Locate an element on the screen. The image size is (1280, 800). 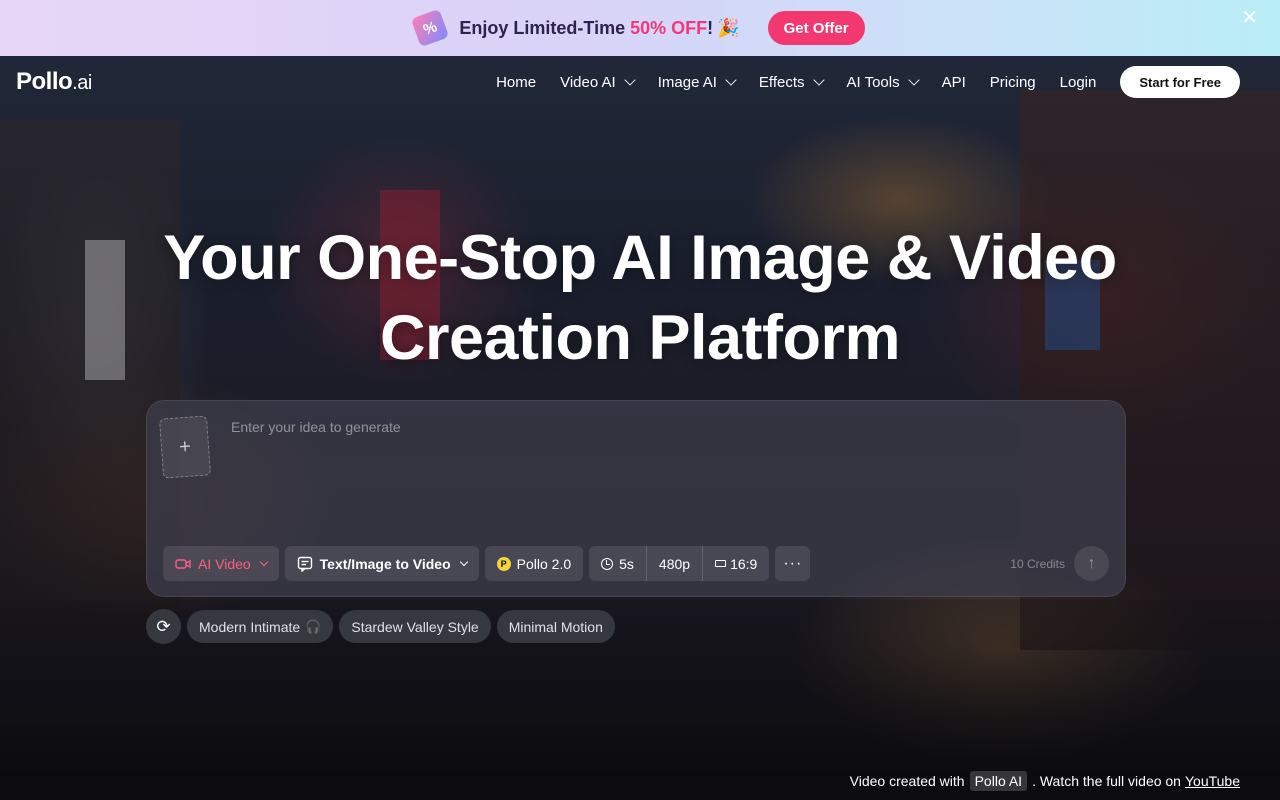
upload-image-button: + is located at coordinates (185, 447).